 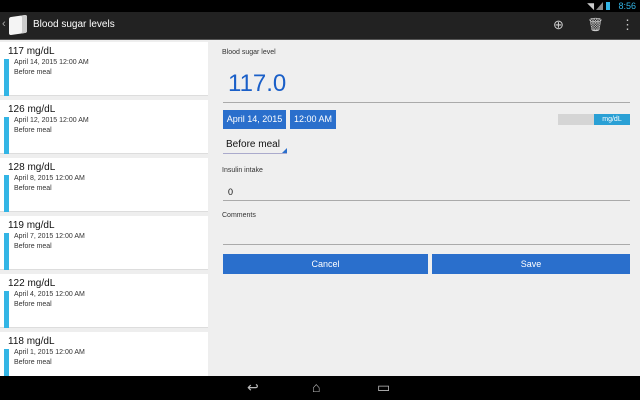 What do you see at coordinates (590, 6) in the screenshot?
I see `wifi-icon: ◥` at bounding box center [590, 6].